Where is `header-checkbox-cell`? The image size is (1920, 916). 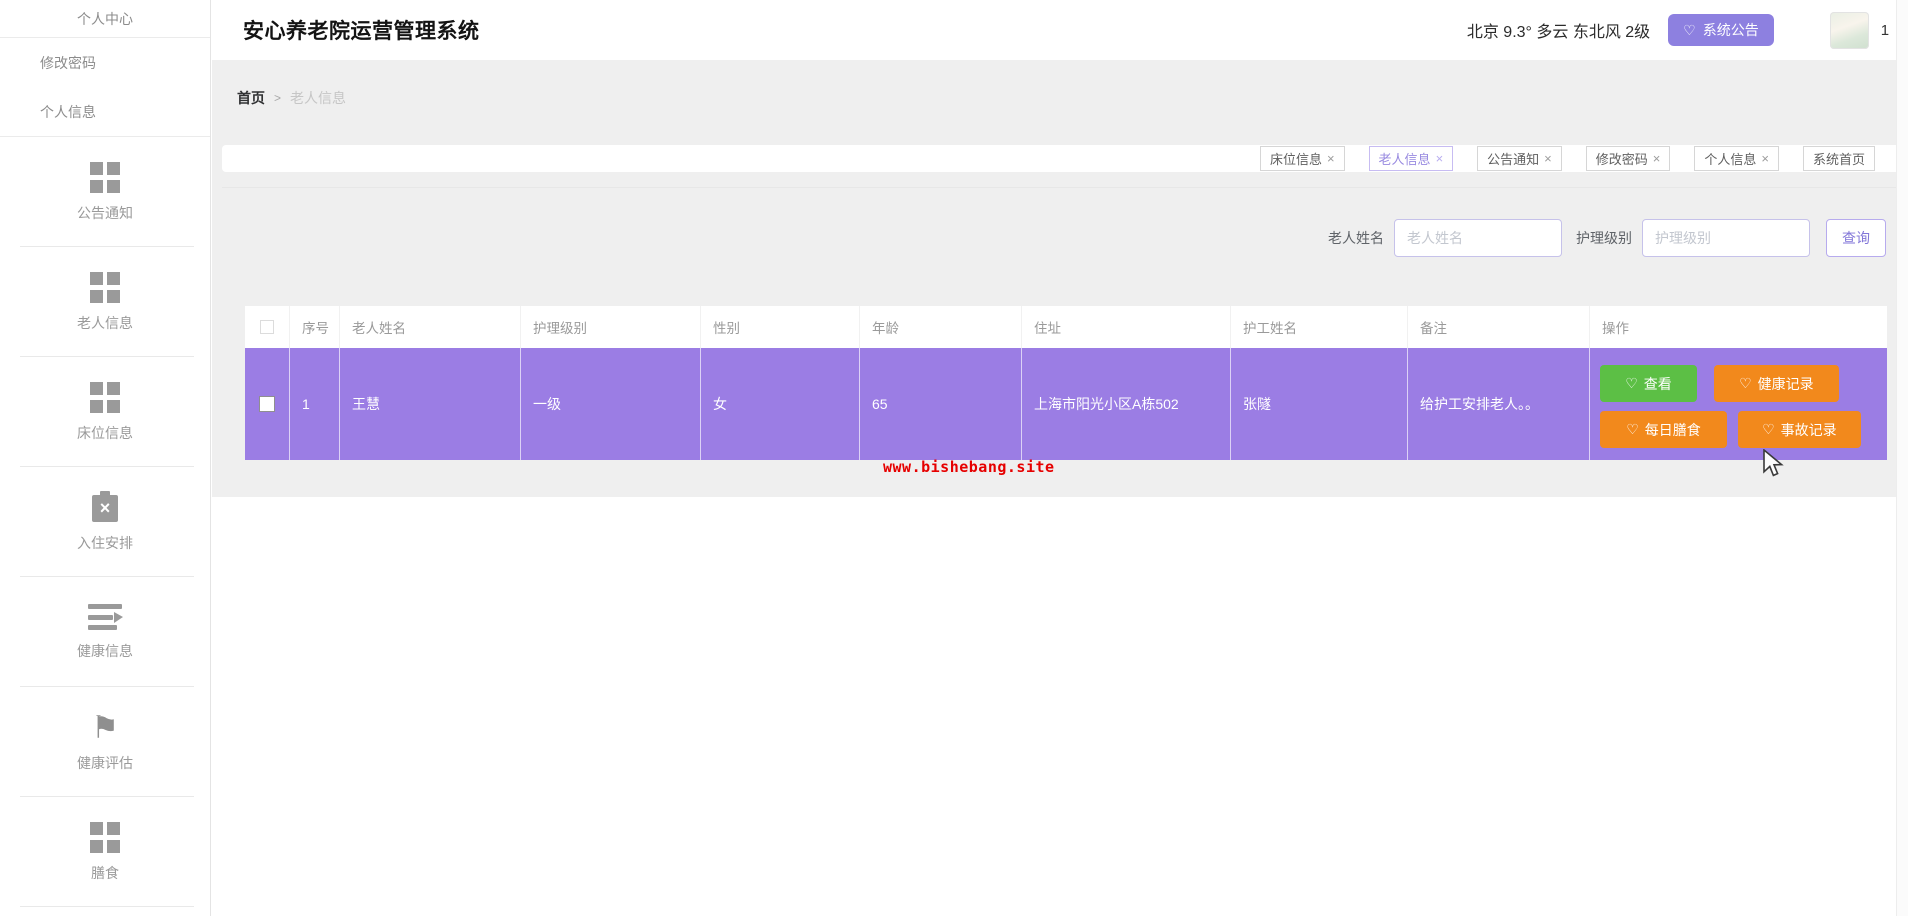
header-checkbox-cell is located at coordinates (267, 327).